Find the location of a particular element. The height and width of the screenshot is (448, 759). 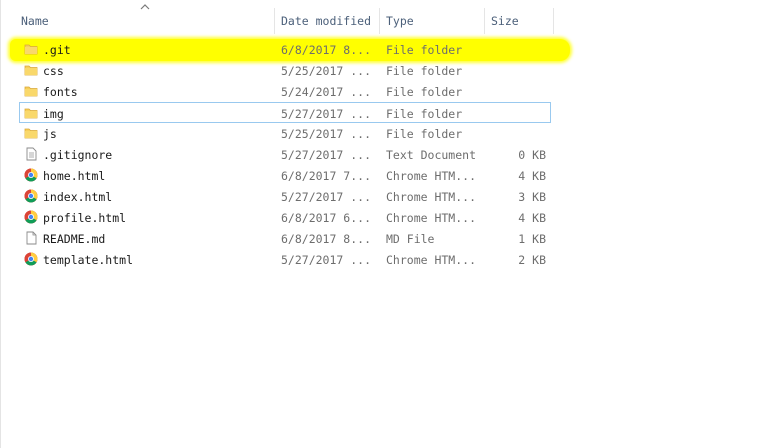

file-row: README.md 6/8/2017 8... MD File 1 KB is located at coordinates (286, 238).